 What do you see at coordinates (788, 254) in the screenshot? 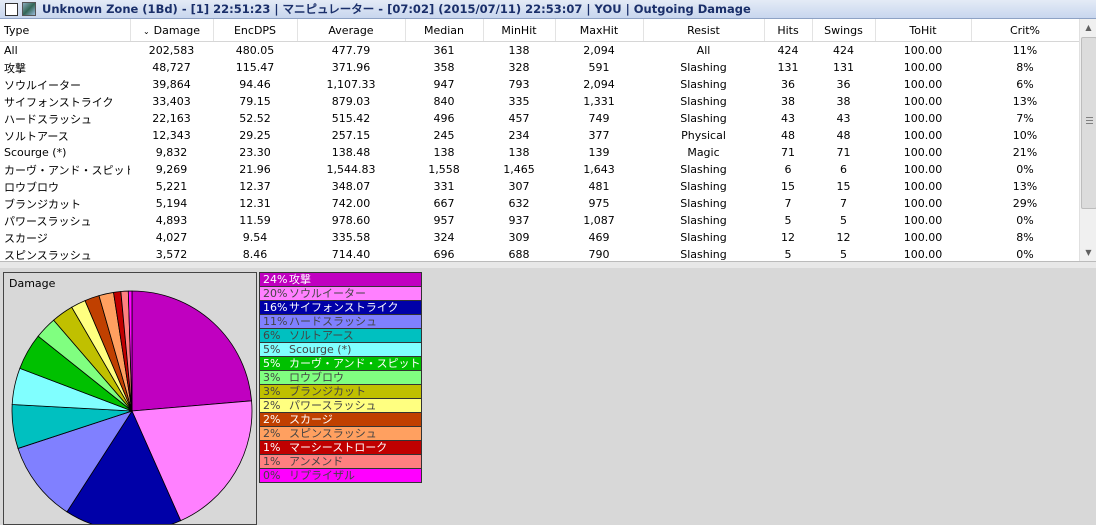
I see `cell-hits: 5` at bounding box center [788, 254].